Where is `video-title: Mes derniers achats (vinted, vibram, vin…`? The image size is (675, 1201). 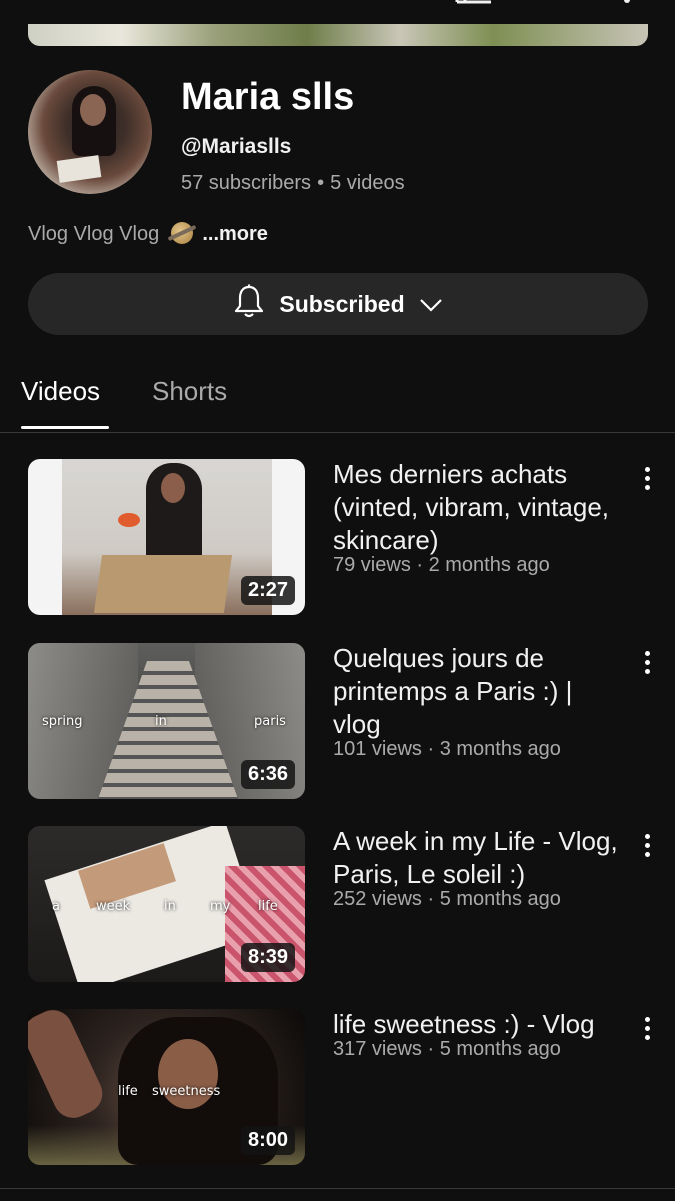 video-title: Mes derniers achats (vinted, vibram, vin… is located at coordinates (478, 507).